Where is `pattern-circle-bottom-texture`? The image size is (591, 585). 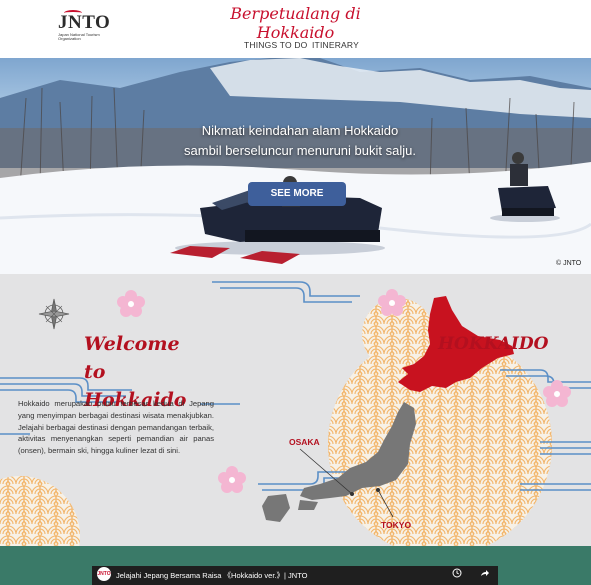
pattern-circle-bottom-texture is located at coordinates (40, 511).